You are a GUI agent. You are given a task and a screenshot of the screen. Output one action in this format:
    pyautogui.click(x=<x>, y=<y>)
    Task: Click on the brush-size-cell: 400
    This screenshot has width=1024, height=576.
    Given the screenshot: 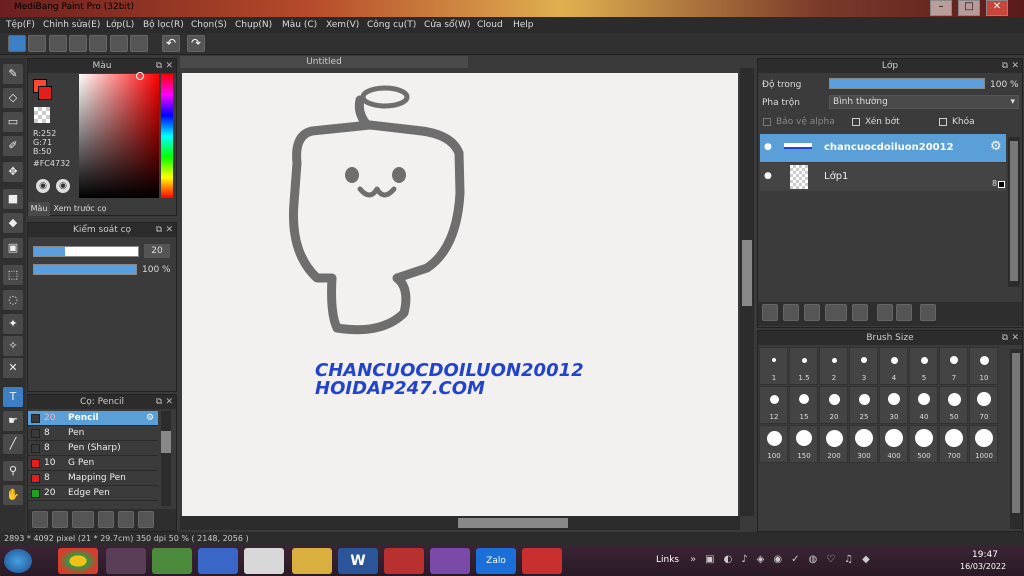 What is the action you would take?
    pyautogui.click(x=893, y=444)
    